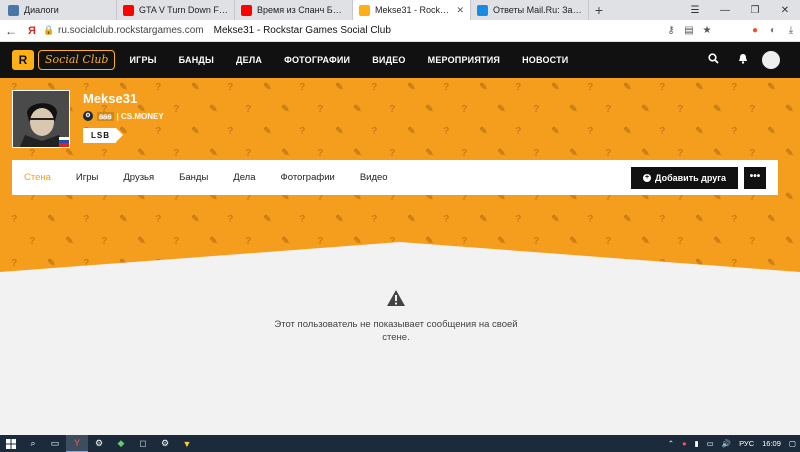  I want to click on browser-tab: Диалоги, so click(58, 10).